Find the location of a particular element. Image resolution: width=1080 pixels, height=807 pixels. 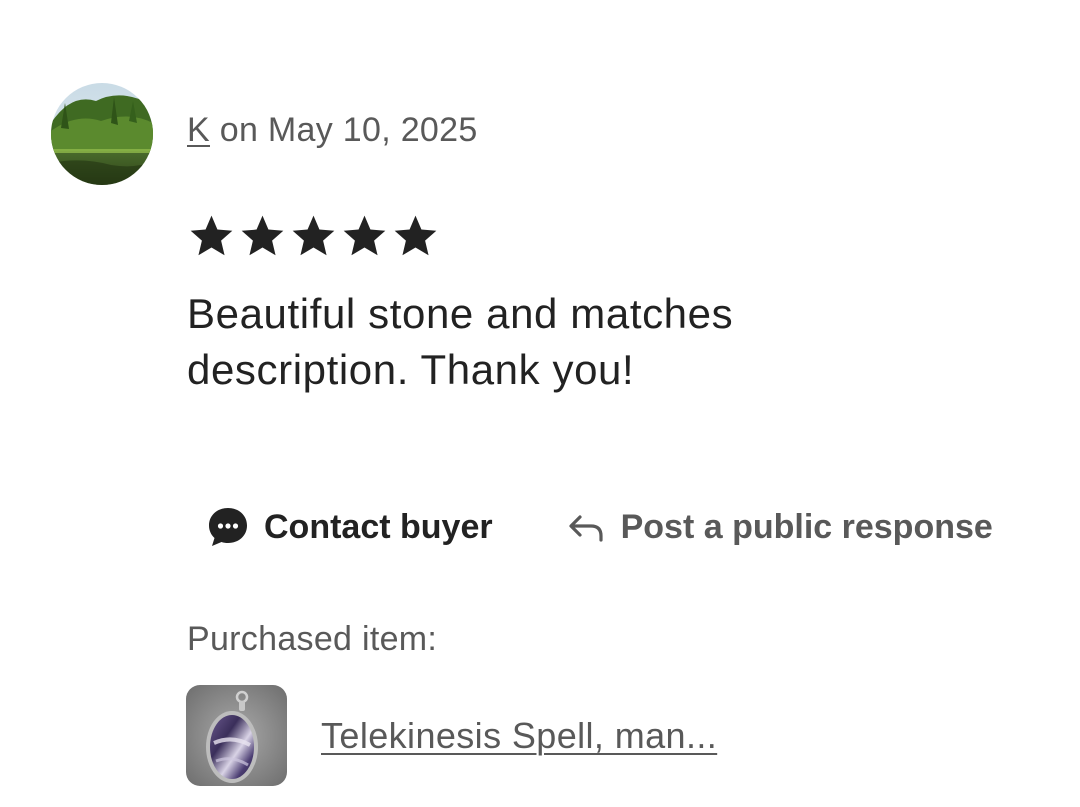

item-thumbnail is located at coordinates (236, 735).